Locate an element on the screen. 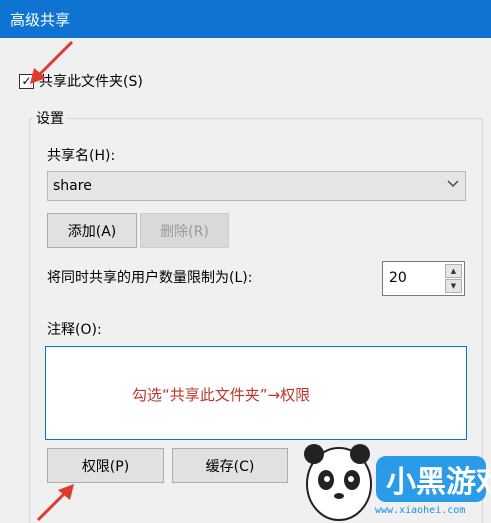 The height and width of the screenshot is (523, 491). share-name-label: 共享名(H): is located at coordinates (81, 156).